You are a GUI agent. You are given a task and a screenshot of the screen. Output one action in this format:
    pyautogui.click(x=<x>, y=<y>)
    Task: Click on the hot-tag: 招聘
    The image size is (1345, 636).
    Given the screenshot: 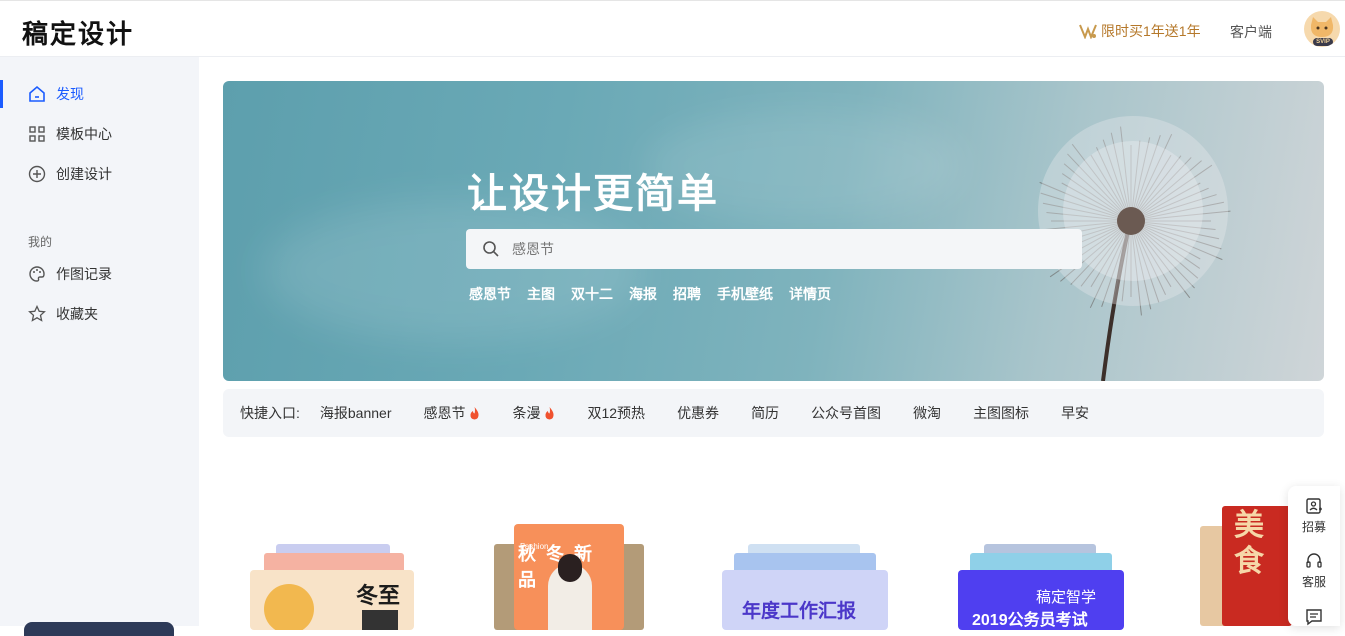 What is the action you would take?
    pyautogui.click(x=687, y=294)
    